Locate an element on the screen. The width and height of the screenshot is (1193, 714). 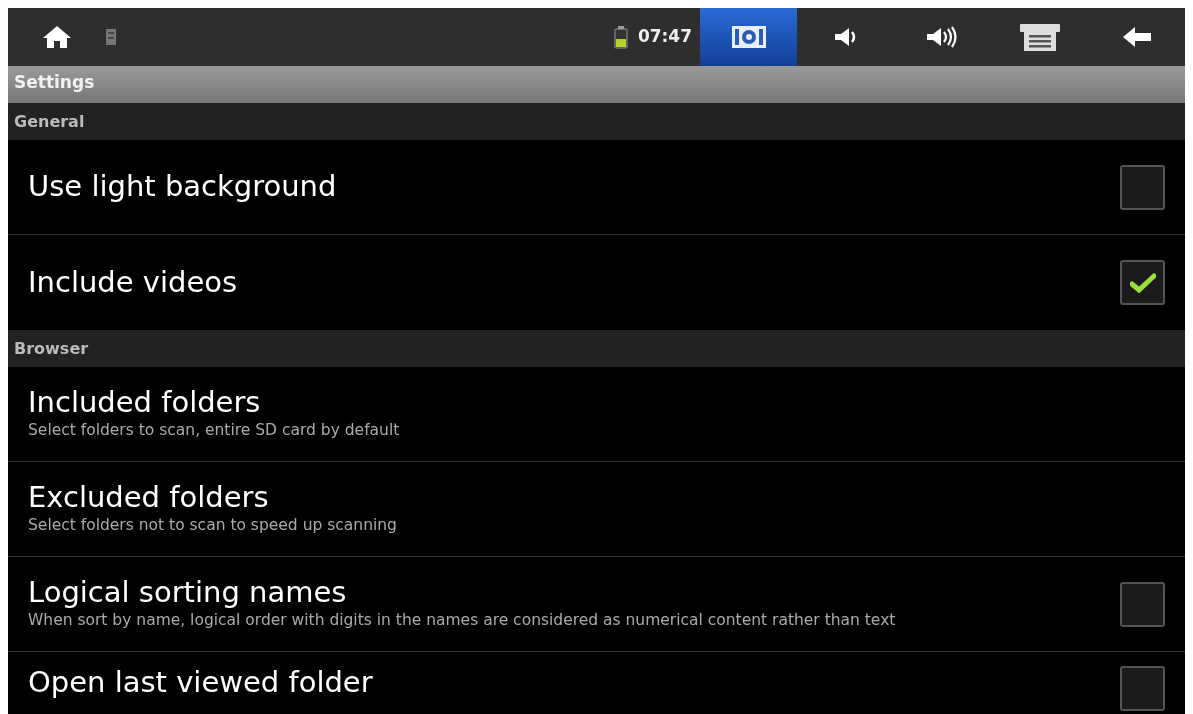
clock-time: 07:47 is located at coordinates (664, 37).